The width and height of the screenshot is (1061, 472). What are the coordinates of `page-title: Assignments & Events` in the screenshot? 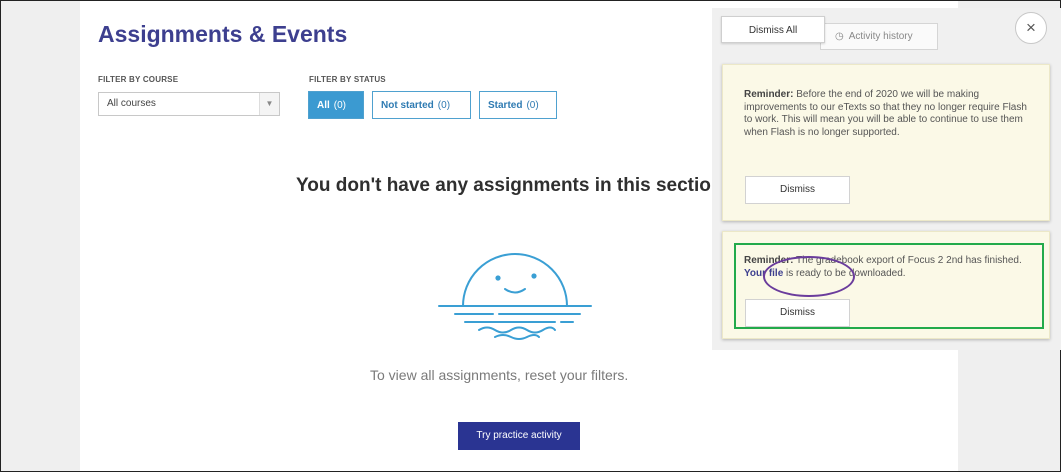 It's located at (223, 34).